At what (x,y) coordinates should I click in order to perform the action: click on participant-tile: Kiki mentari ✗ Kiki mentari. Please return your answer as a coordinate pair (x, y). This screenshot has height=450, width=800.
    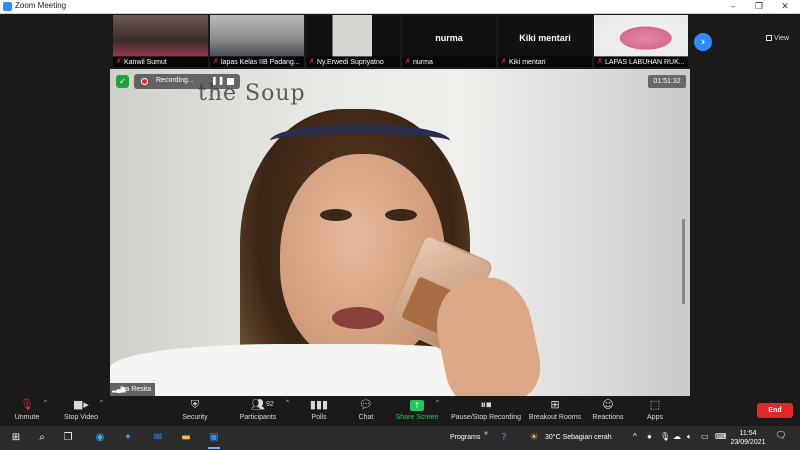
    Looking at the image, I should click on (545, 41).